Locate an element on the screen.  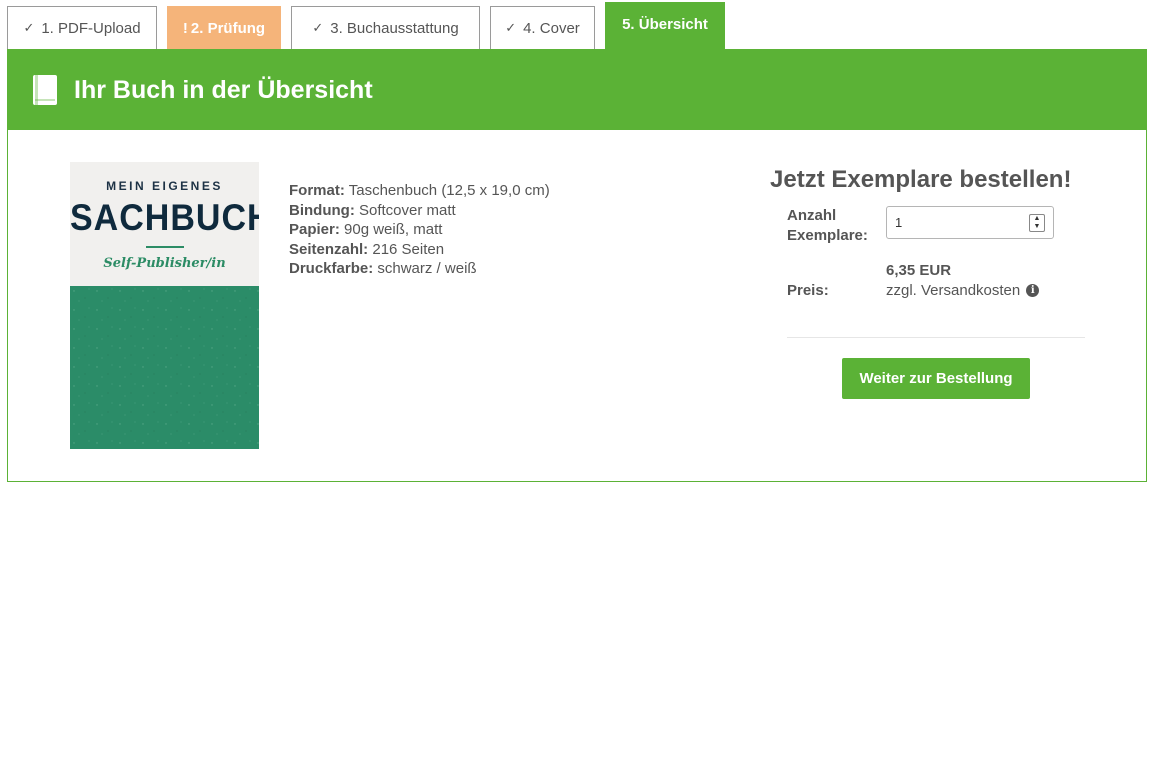
spec-format: Format: Taschenbuch (12,5 x 19,0 cm) is located at coordinates (419, 190).